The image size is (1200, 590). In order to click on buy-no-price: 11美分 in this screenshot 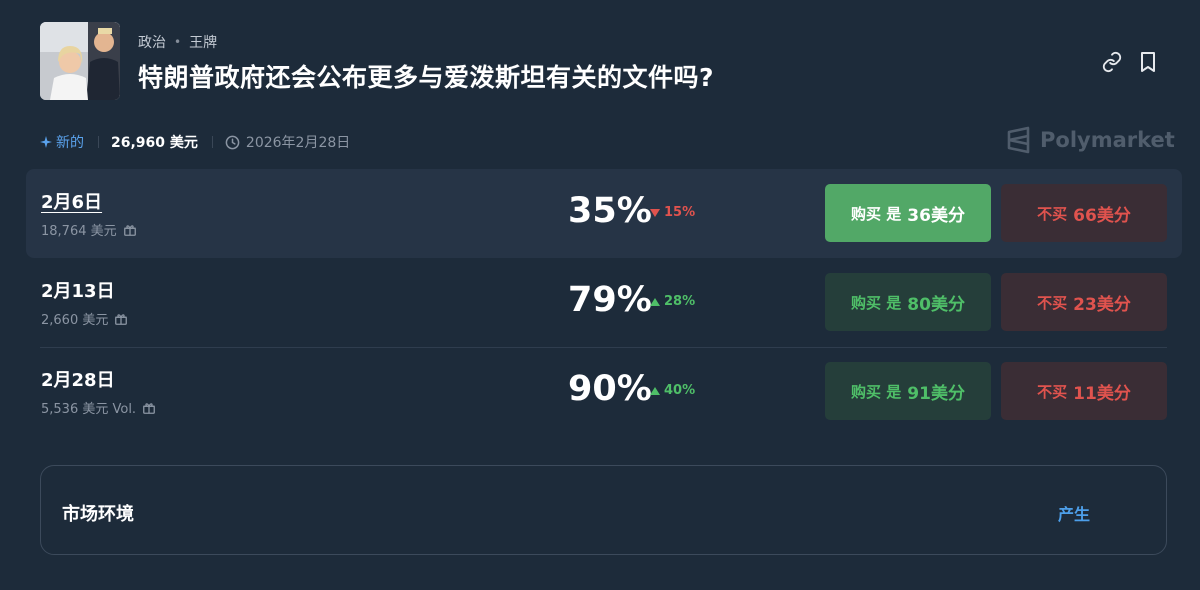, I will do `click(1102, 393)`.